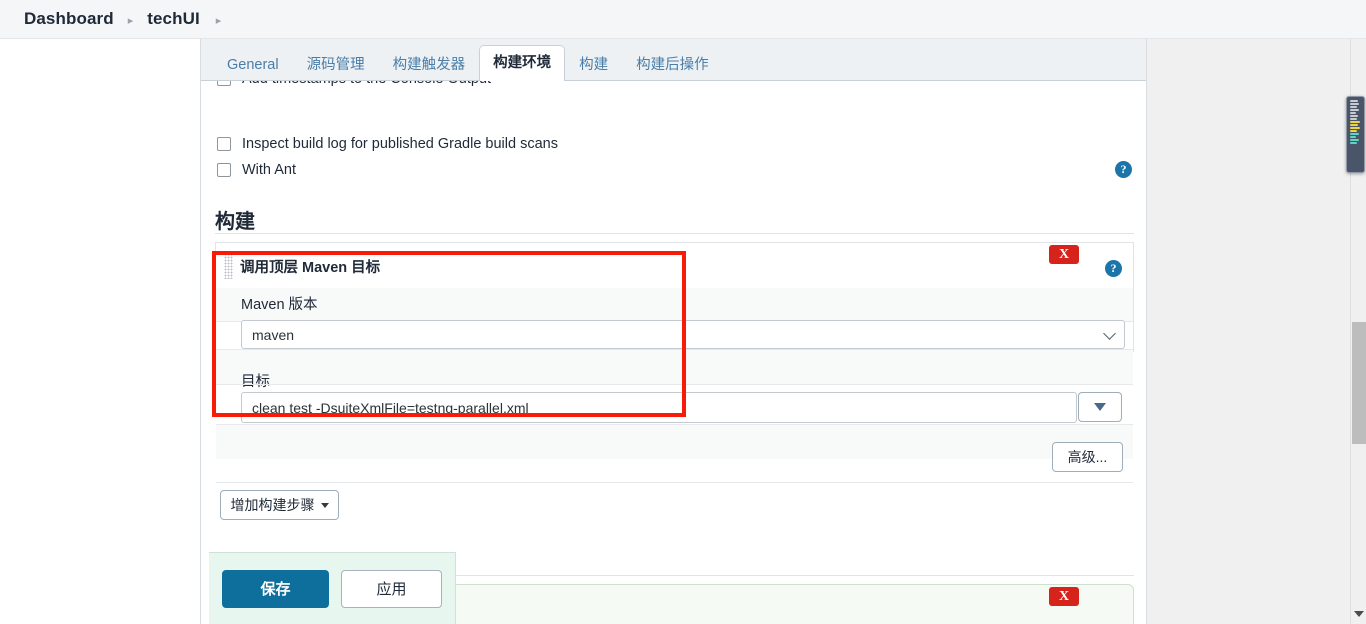 This screenshot has width=1366, height=624. What do you see at coordinates (1249, 331) in the screenshot?
I see `right-gutter` at bounding box center [1249, 331].